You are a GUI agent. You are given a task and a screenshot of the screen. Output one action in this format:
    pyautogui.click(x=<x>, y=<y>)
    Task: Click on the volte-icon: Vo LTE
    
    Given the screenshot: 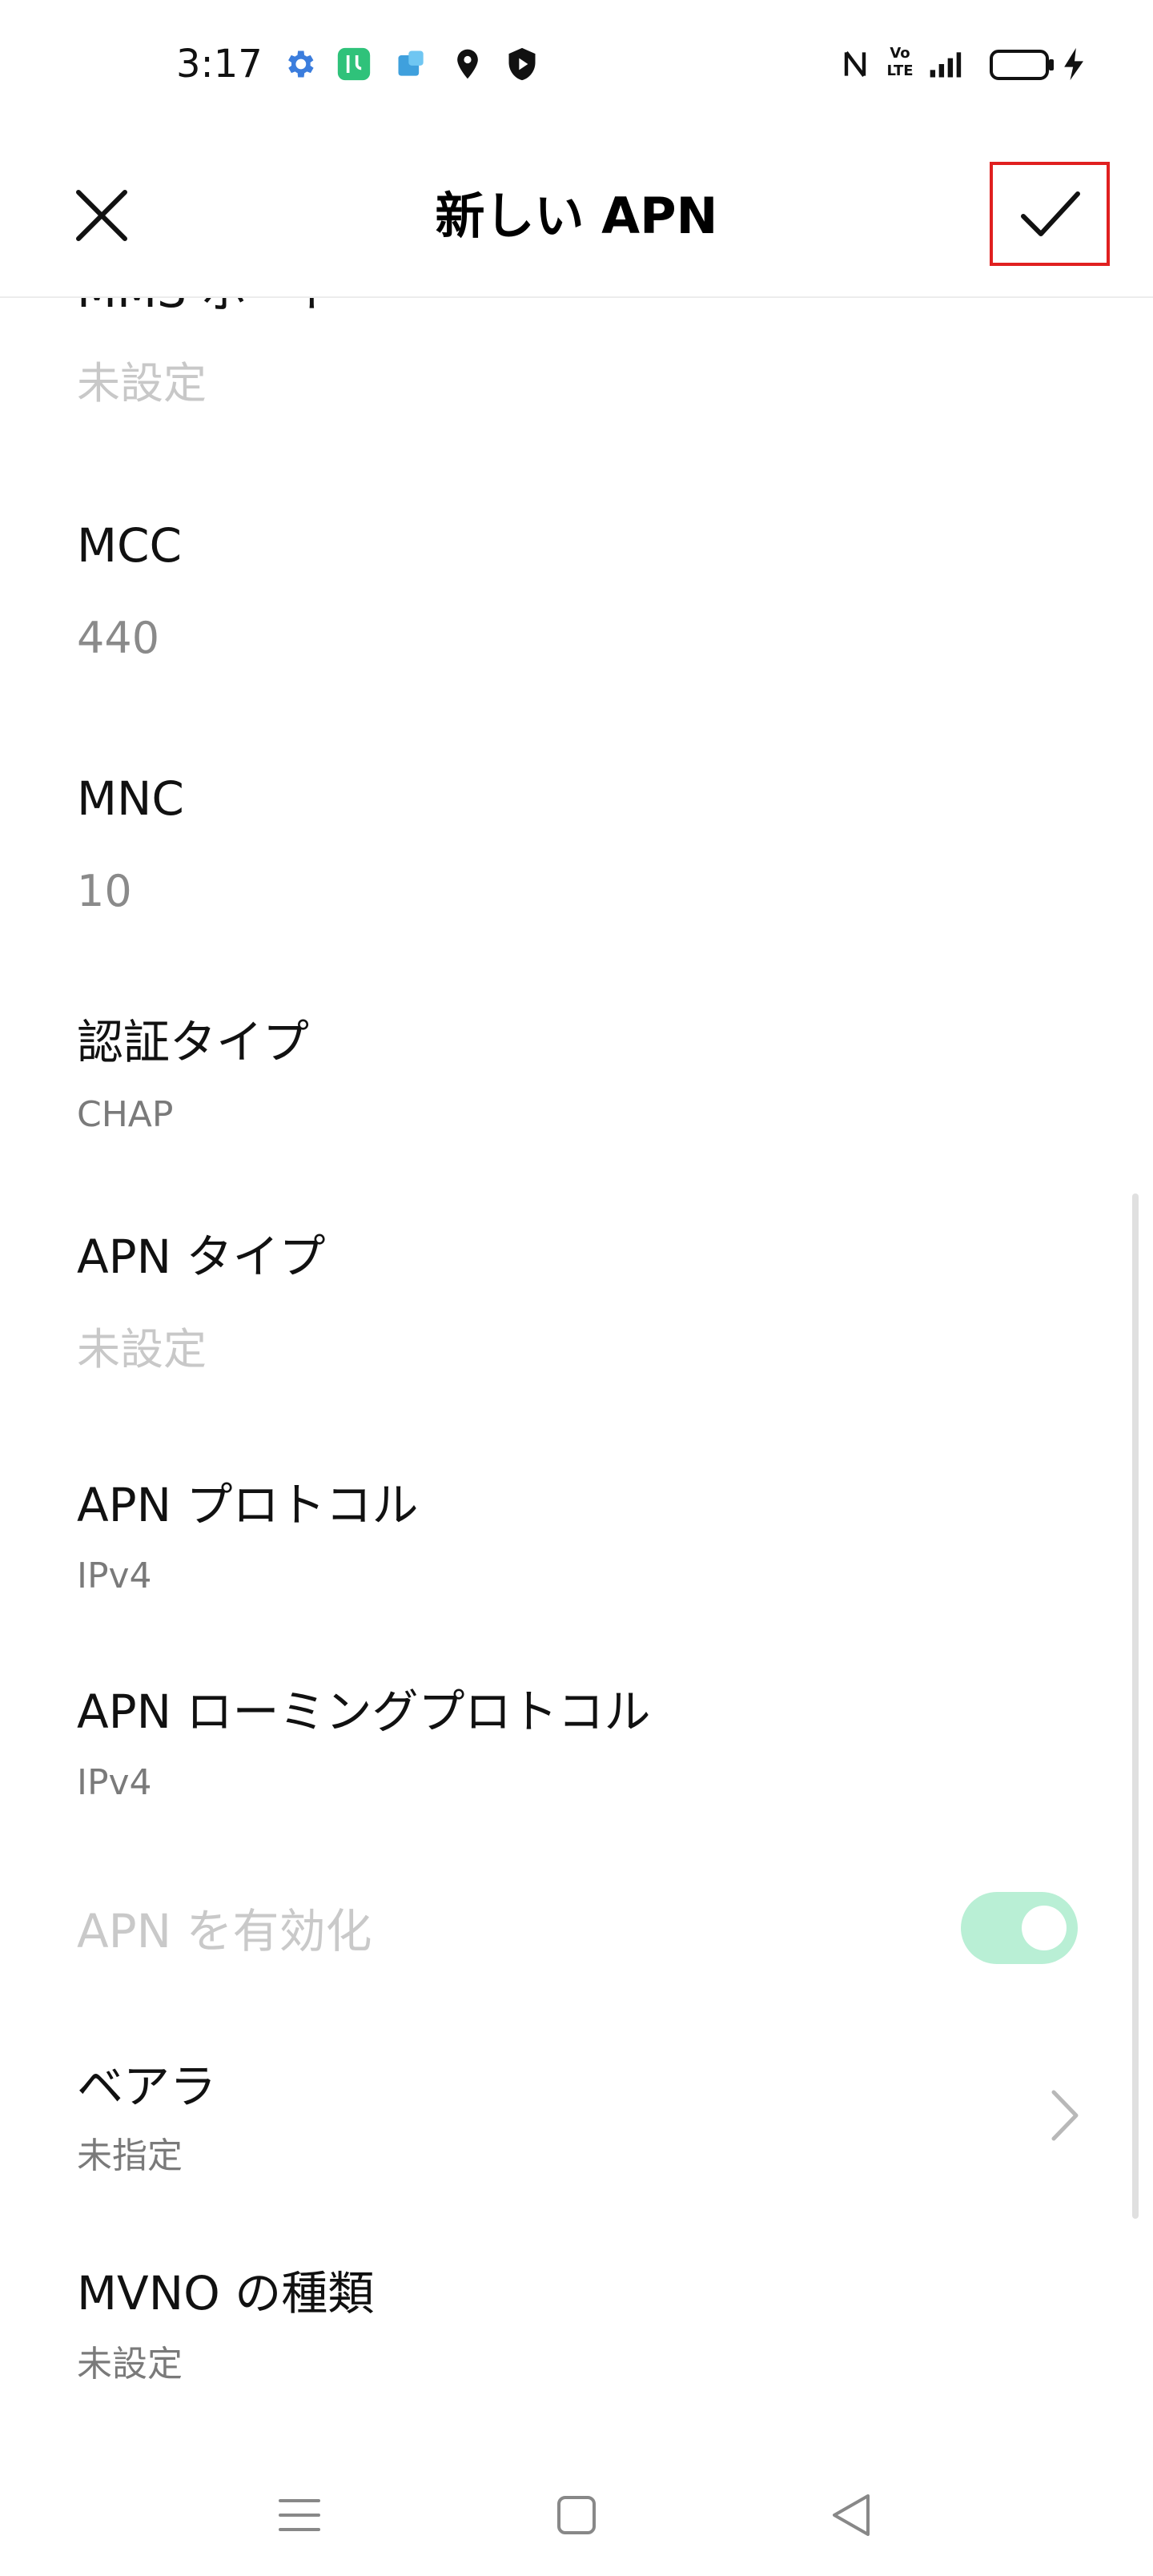 What is the action you would take?
    pyautogui.click(x=900, y=62)
    